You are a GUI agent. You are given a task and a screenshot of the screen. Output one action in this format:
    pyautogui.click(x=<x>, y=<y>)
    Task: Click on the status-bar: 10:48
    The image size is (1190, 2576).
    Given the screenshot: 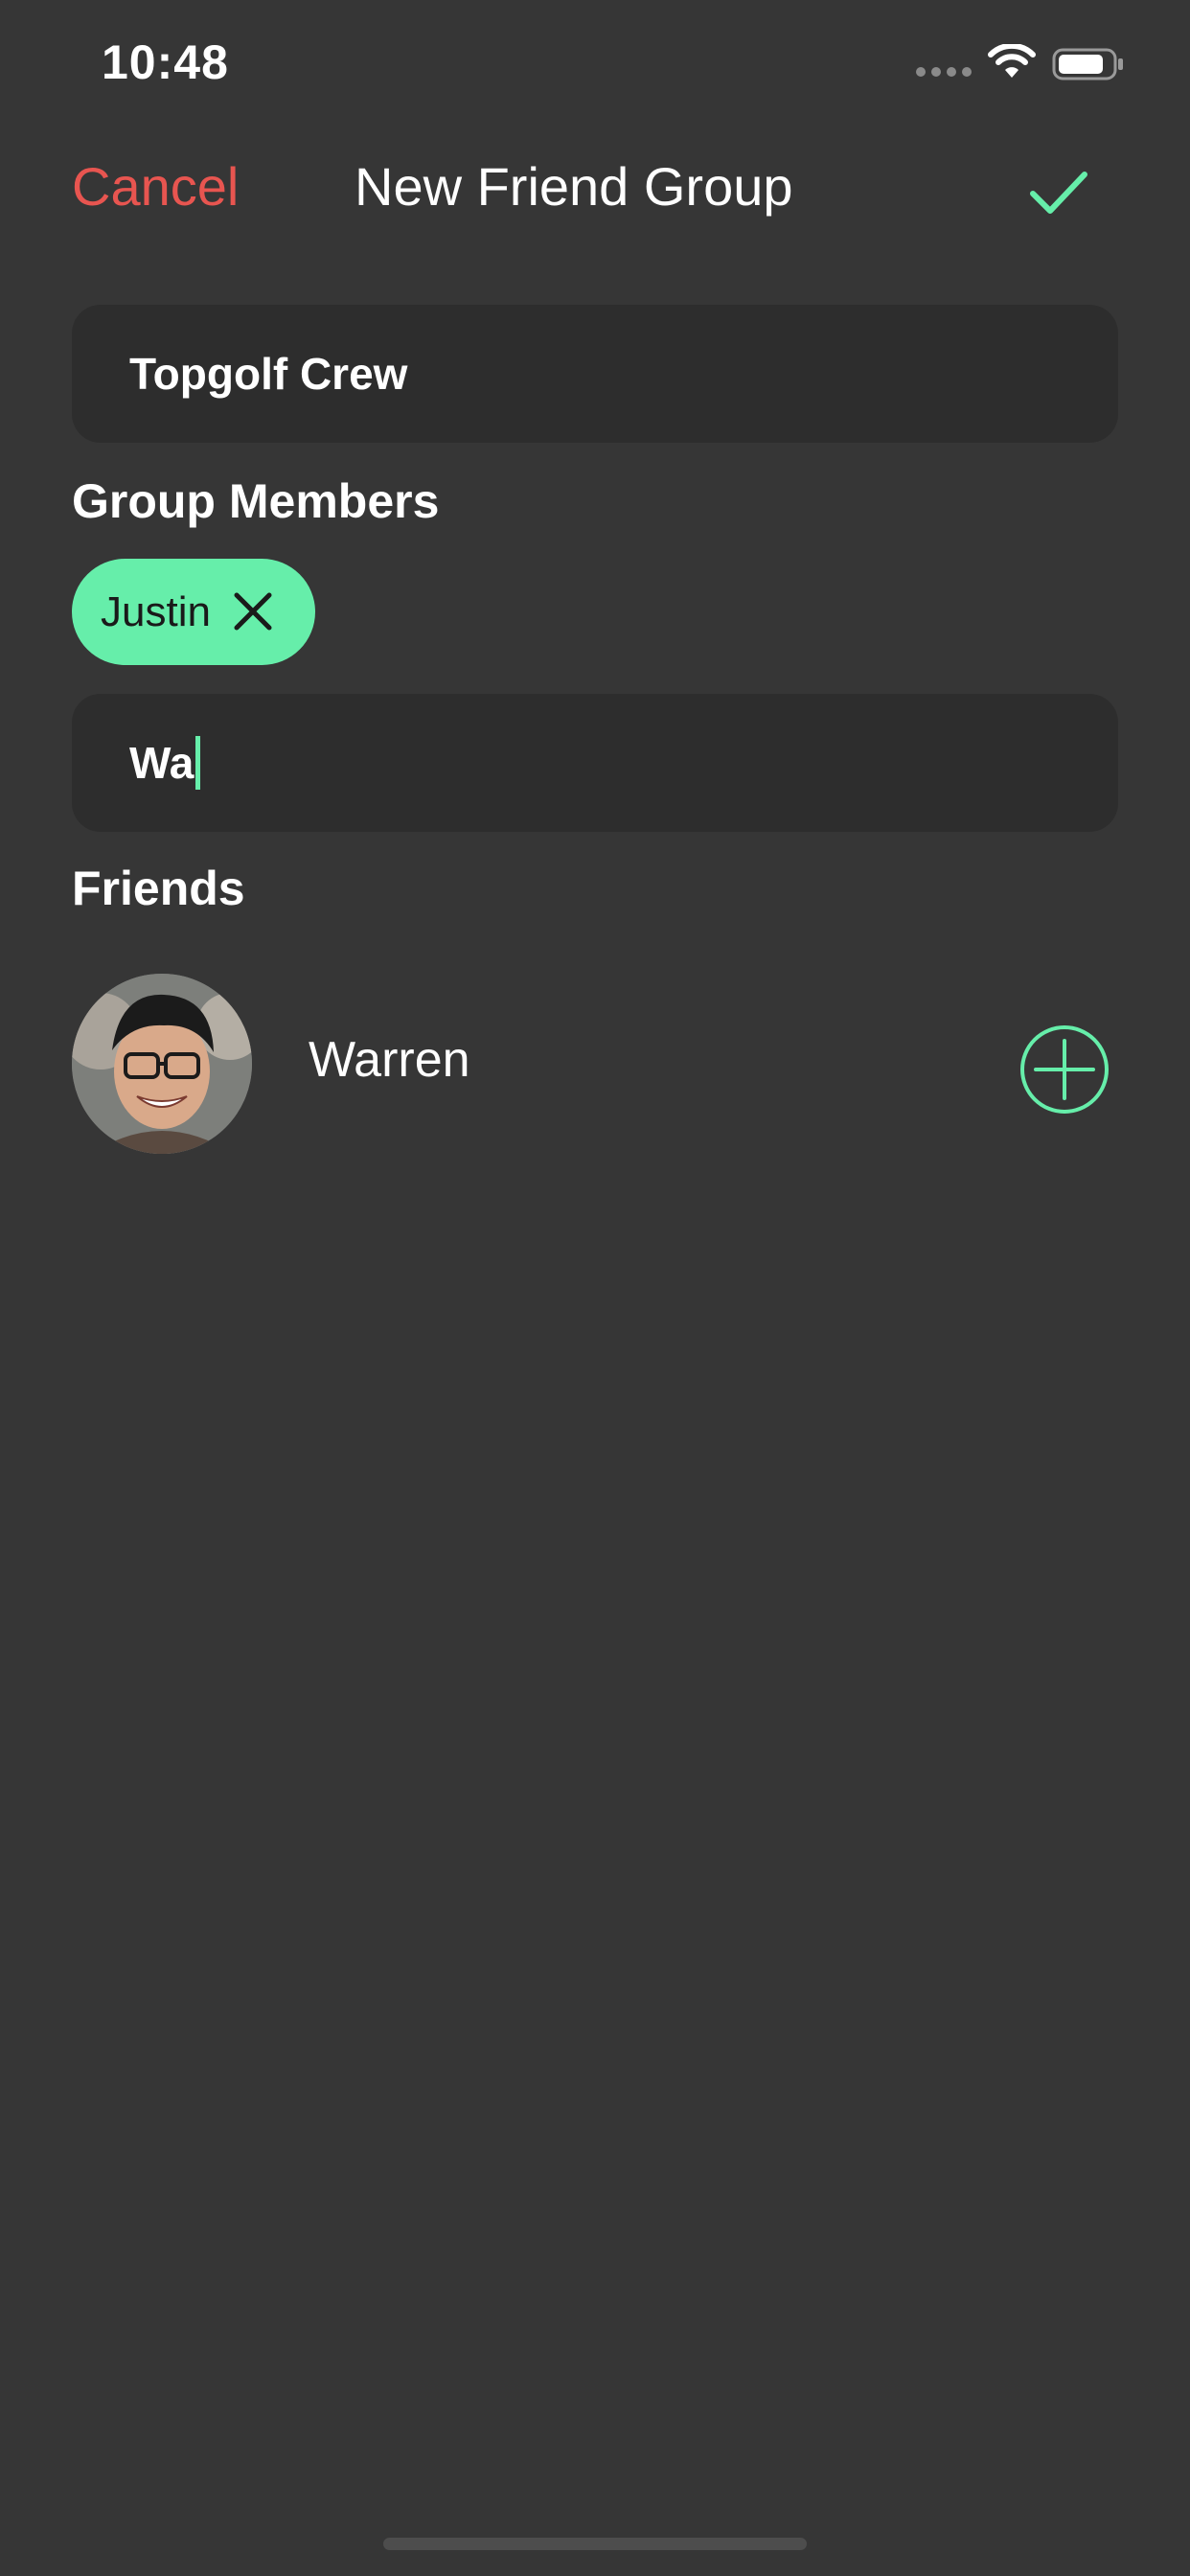 What is the action you would take?
    pyautogui.click(x=595, y=63)
    